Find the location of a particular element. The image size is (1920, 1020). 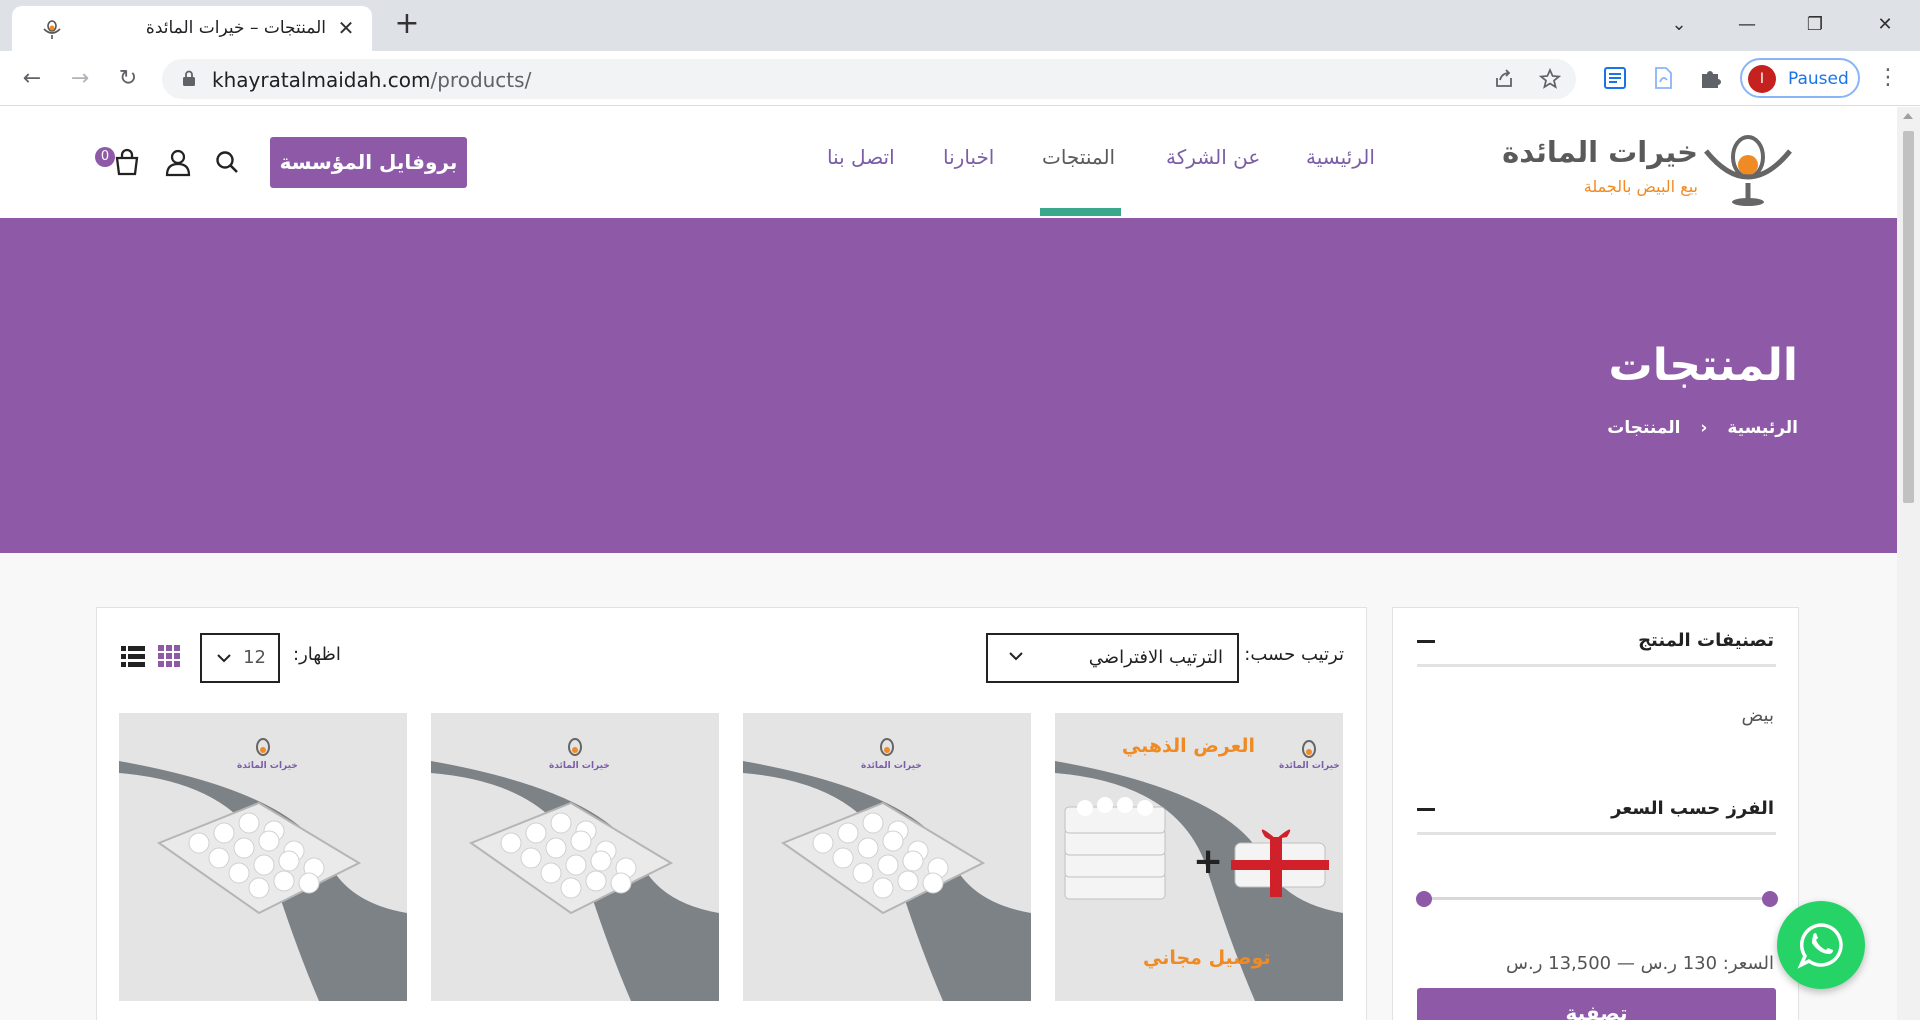

breadcrumb-chevron-icon: ‹ is located at coordinates (1704, 428).